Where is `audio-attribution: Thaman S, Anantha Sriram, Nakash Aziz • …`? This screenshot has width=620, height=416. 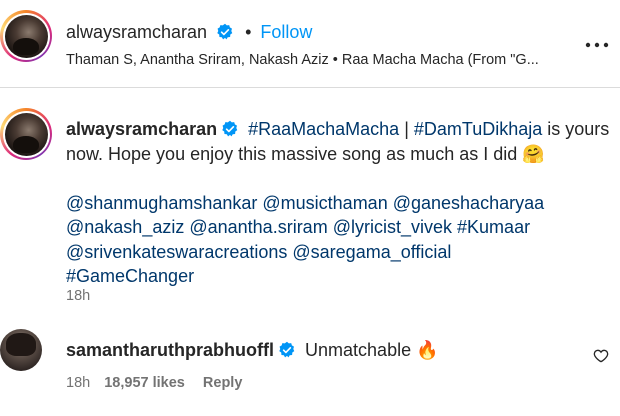 audio-attribution: Thaman S, Anantha Sriram, Nakash Aziz • … is located at coordinates (302, 60).